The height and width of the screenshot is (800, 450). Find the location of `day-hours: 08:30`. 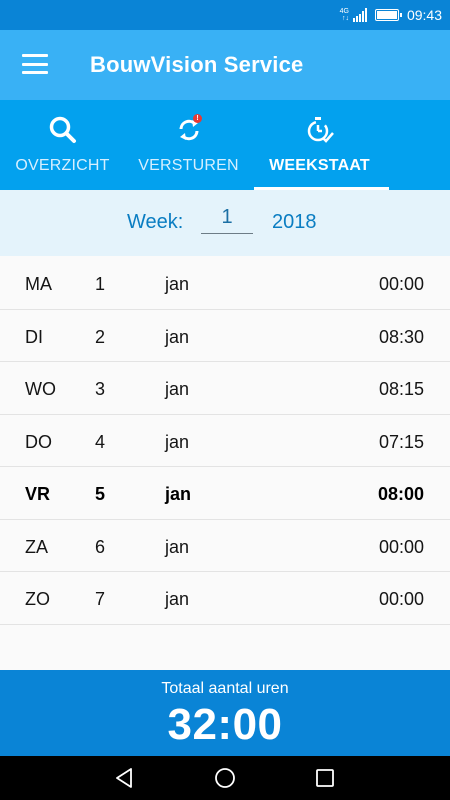

day-hours: 08:30 is located at coordinates (401, 336).